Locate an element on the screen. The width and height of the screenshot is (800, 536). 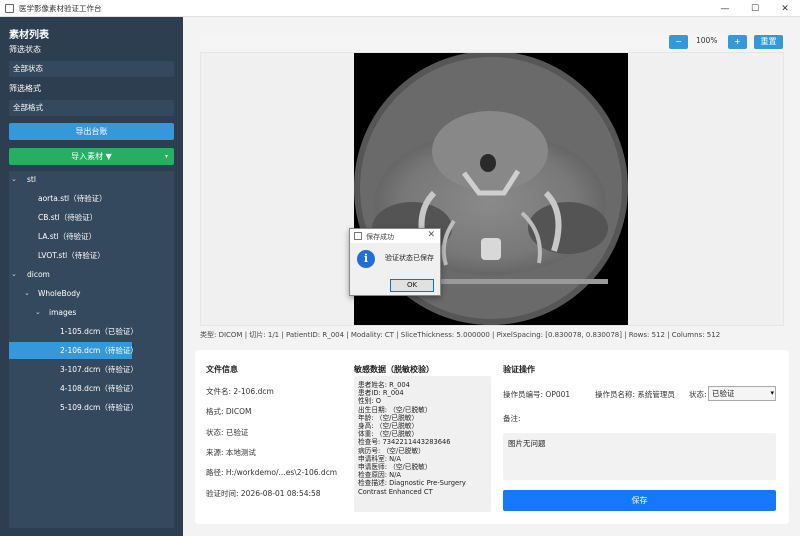
format-filter-select: 全部格式 is located at coordinates (91, 108).